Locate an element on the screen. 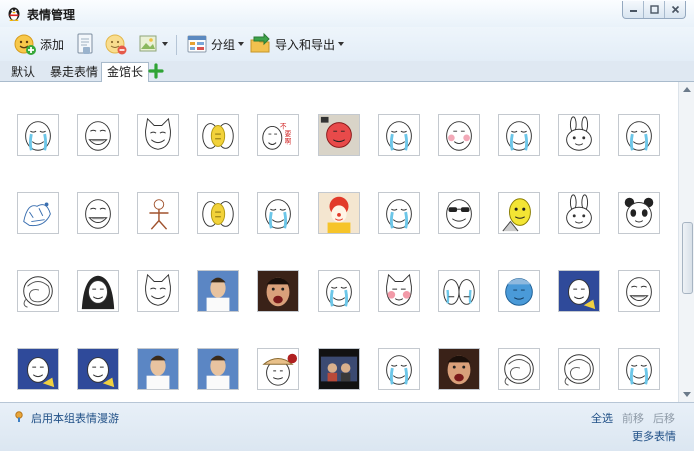 This screenshot has width=694, height=451. face-smile-icon is located at coordinates (639, 292).